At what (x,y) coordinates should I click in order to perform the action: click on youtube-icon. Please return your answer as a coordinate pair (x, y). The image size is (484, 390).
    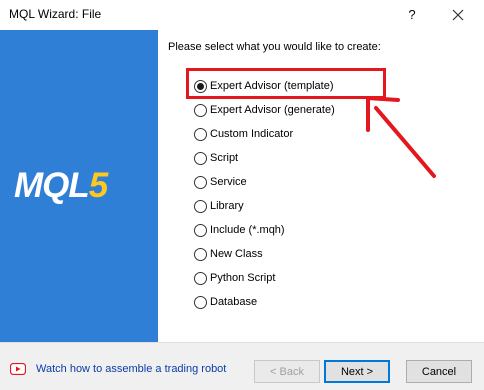
    Looking at the image, I should click on (18, 369).